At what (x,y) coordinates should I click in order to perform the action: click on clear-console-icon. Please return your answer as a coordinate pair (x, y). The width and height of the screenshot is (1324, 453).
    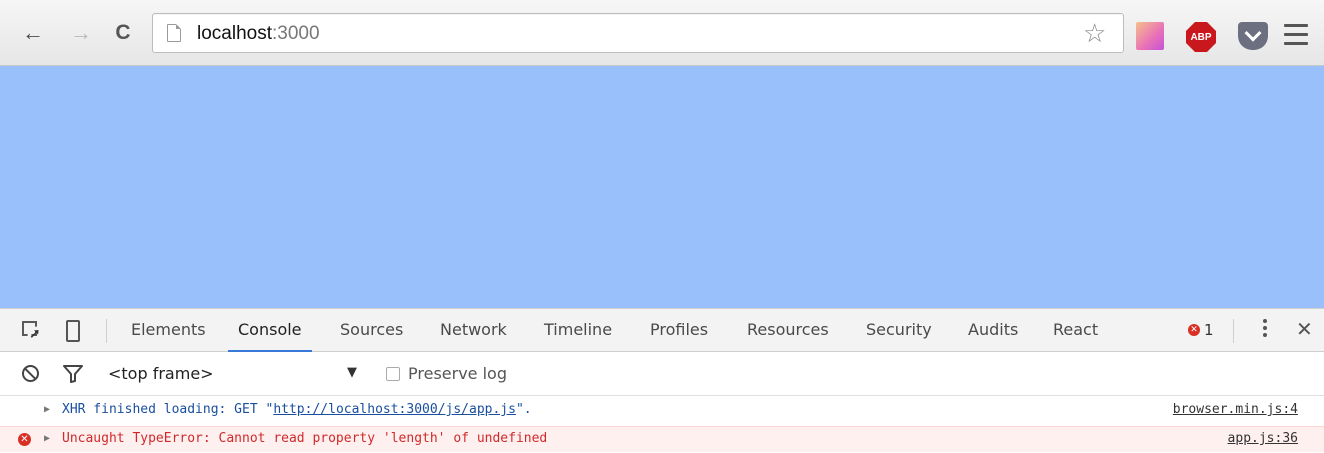
    Looking at the image, I should click on (30, 373).